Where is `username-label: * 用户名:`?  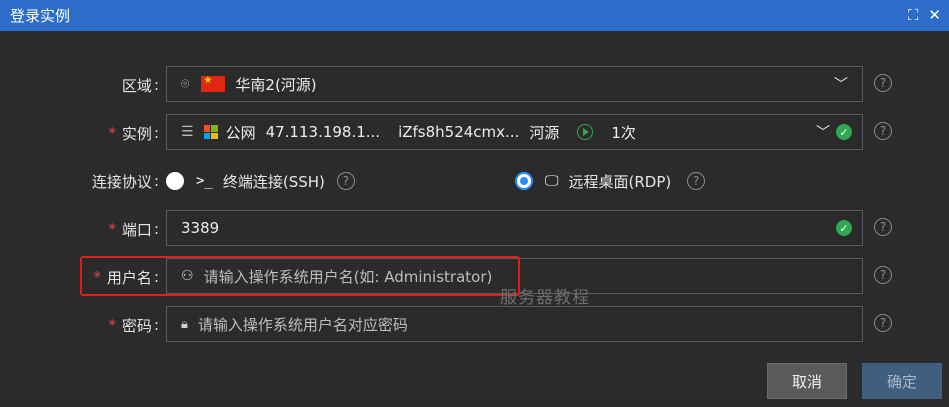 username-label: * 用户名: is located at coordinates (126, 277).